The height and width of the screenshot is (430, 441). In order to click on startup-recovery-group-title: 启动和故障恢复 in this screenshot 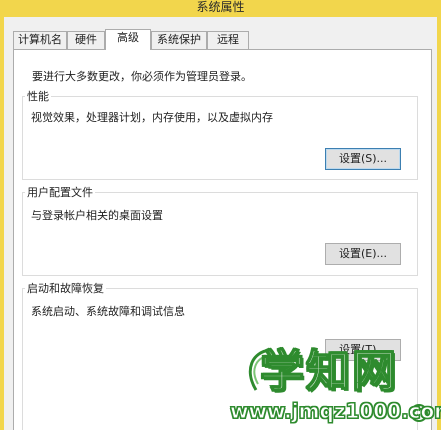, I will do `click(65, 288)`.